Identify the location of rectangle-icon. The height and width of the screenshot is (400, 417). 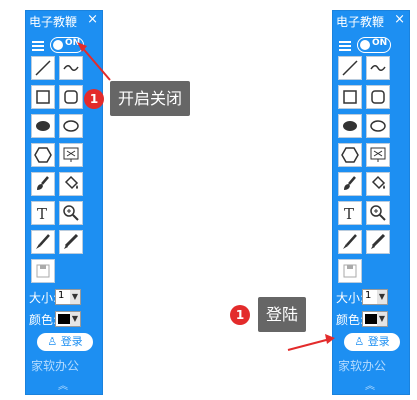
(350, 97).